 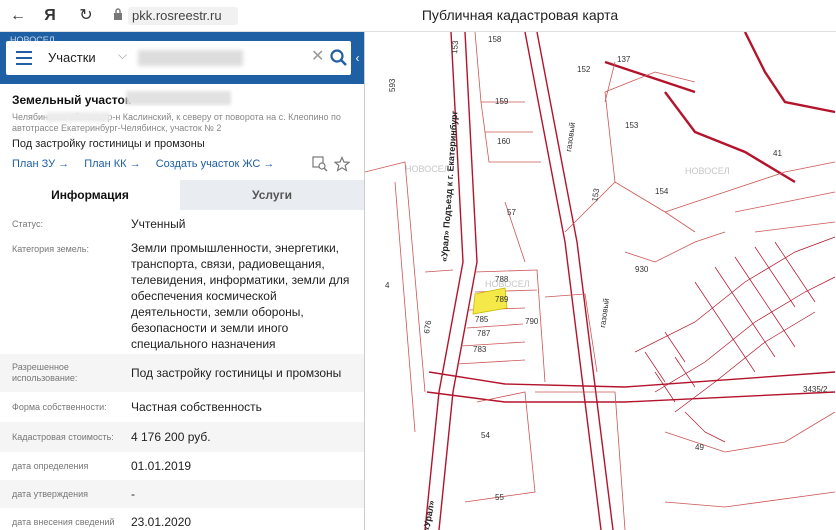 I want to click on action-links: План ЗУ → План КК → Создать участок ЖС →, so click(x=149, y=164).